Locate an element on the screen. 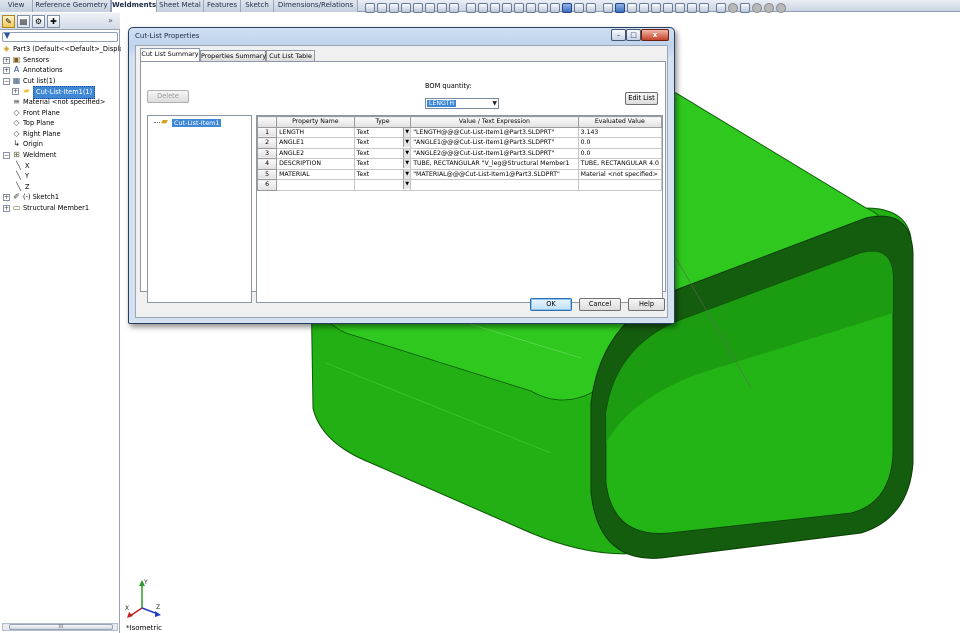  scene-icon is located at coordinates (745, 8).